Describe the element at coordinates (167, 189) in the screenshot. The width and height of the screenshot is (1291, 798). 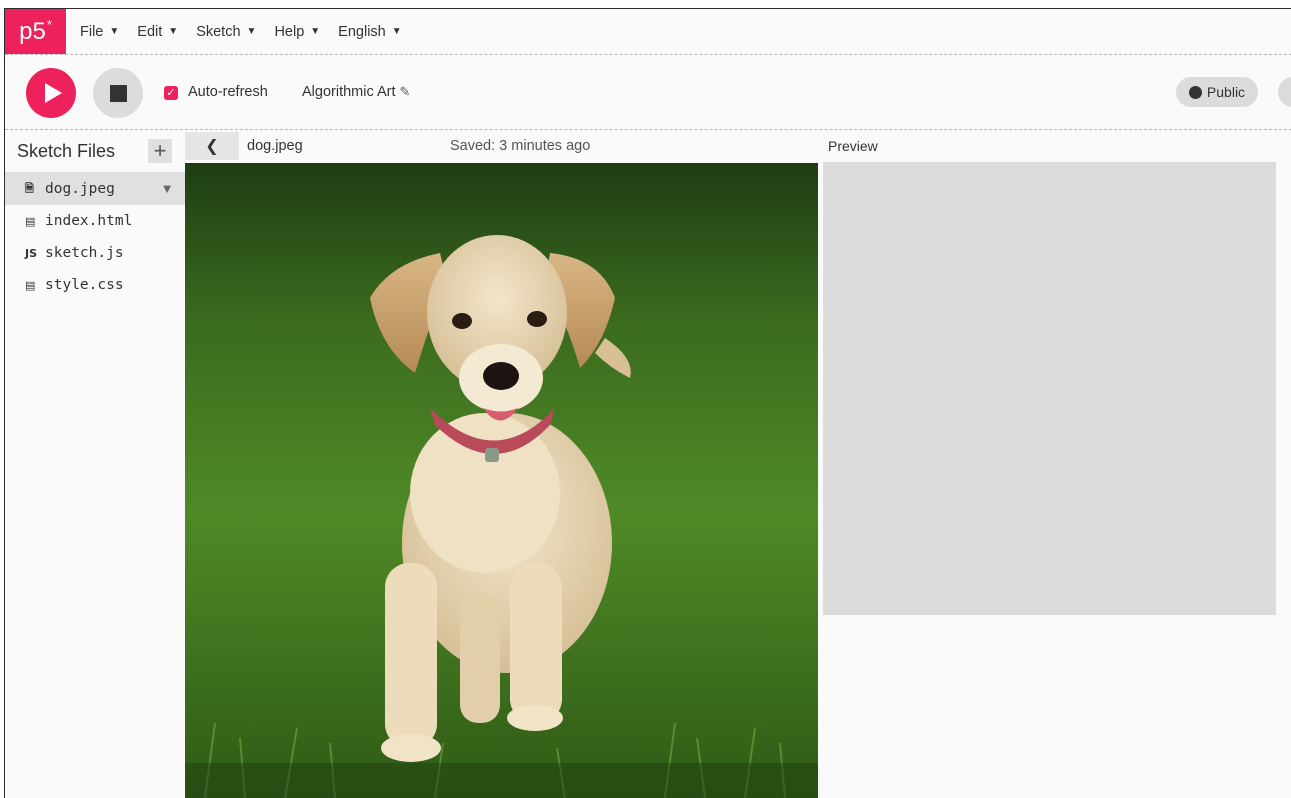
I see `file-options-caret-icon: ▼` at that location.